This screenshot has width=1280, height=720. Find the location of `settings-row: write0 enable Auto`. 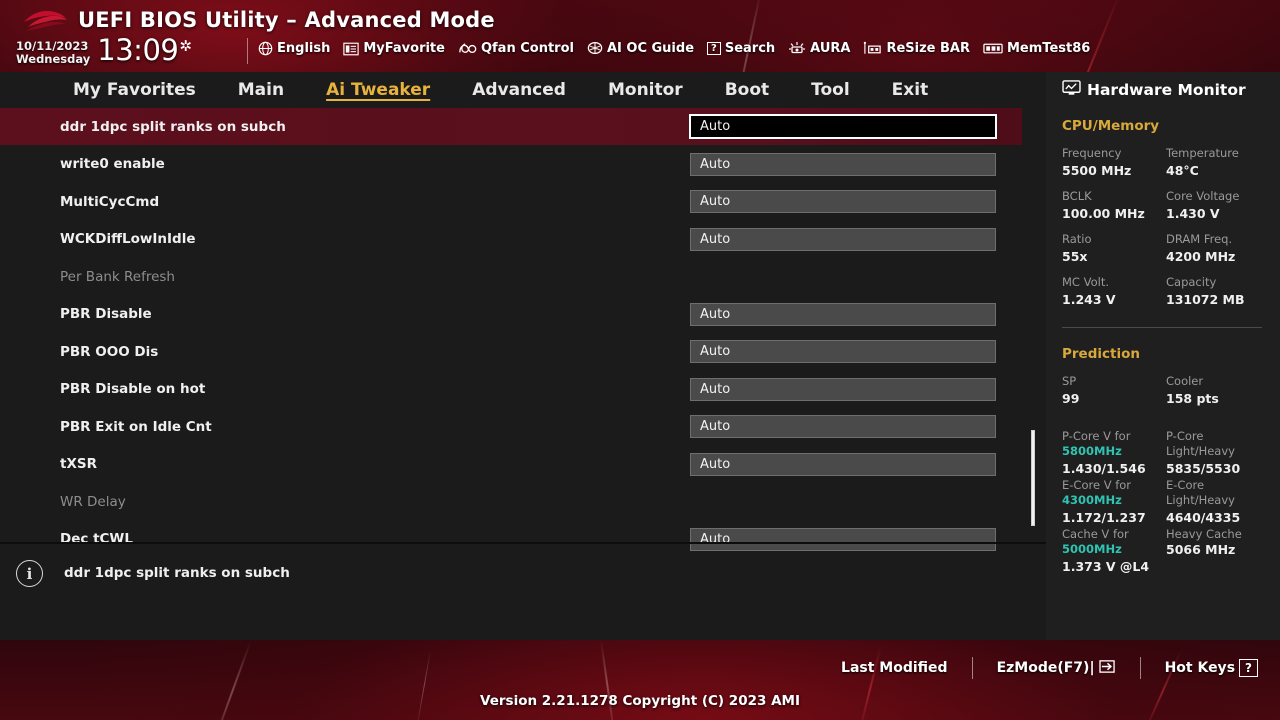

settings-row: write0 enable Auto is located at coordinates (511, 164).